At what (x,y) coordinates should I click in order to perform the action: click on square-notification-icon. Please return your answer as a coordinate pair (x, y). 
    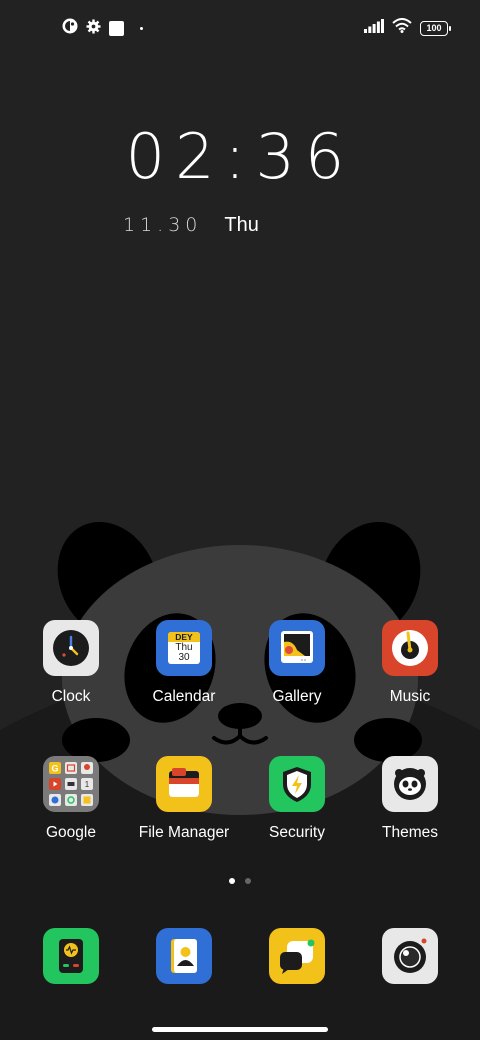
    Looking at the image, I should click on (116, 28).